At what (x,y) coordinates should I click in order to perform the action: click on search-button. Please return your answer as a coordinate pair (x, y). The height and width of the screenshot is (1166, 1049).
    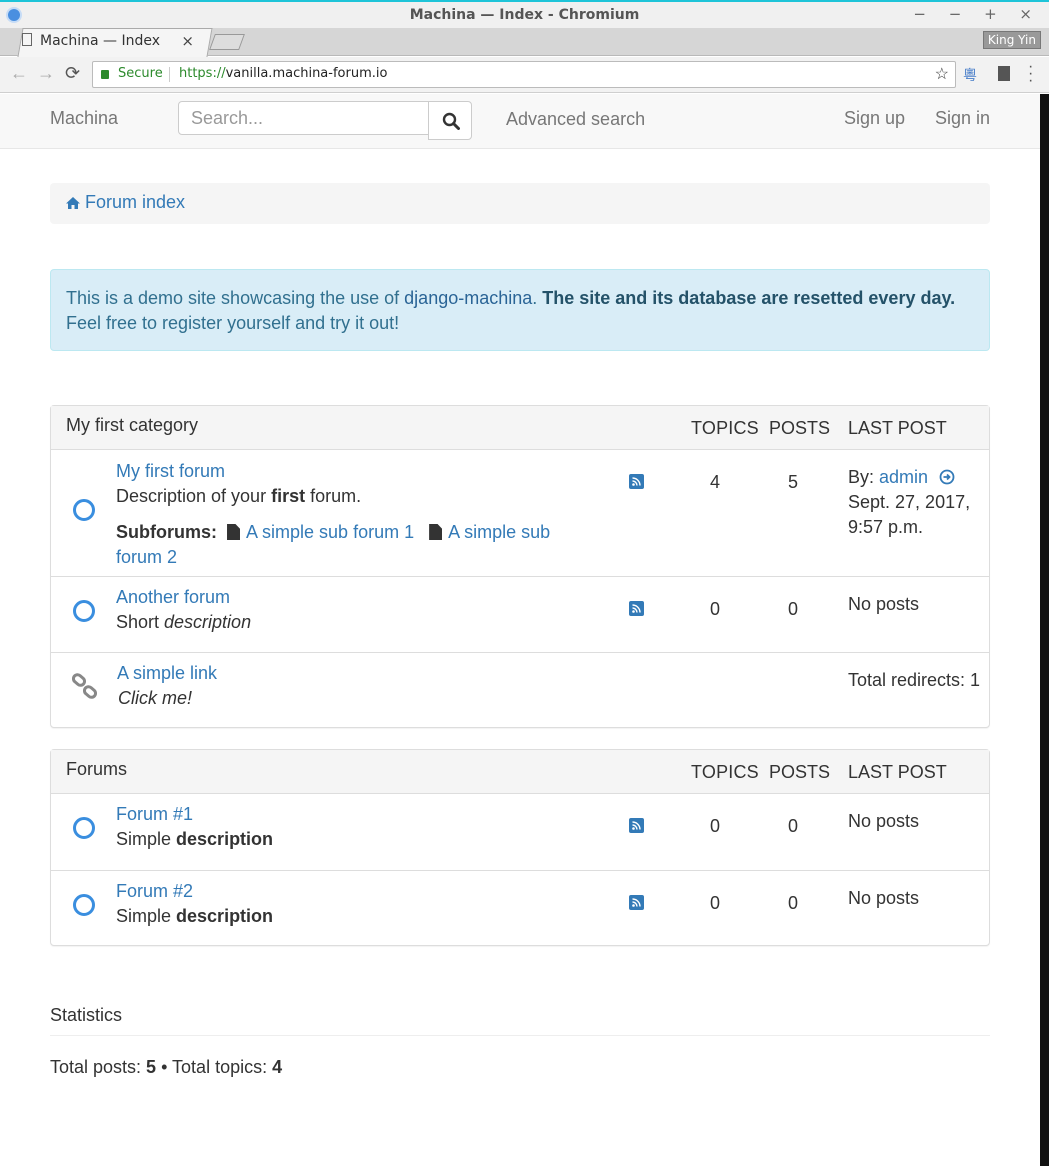
    Looking at the image, I should click on (450, 120).